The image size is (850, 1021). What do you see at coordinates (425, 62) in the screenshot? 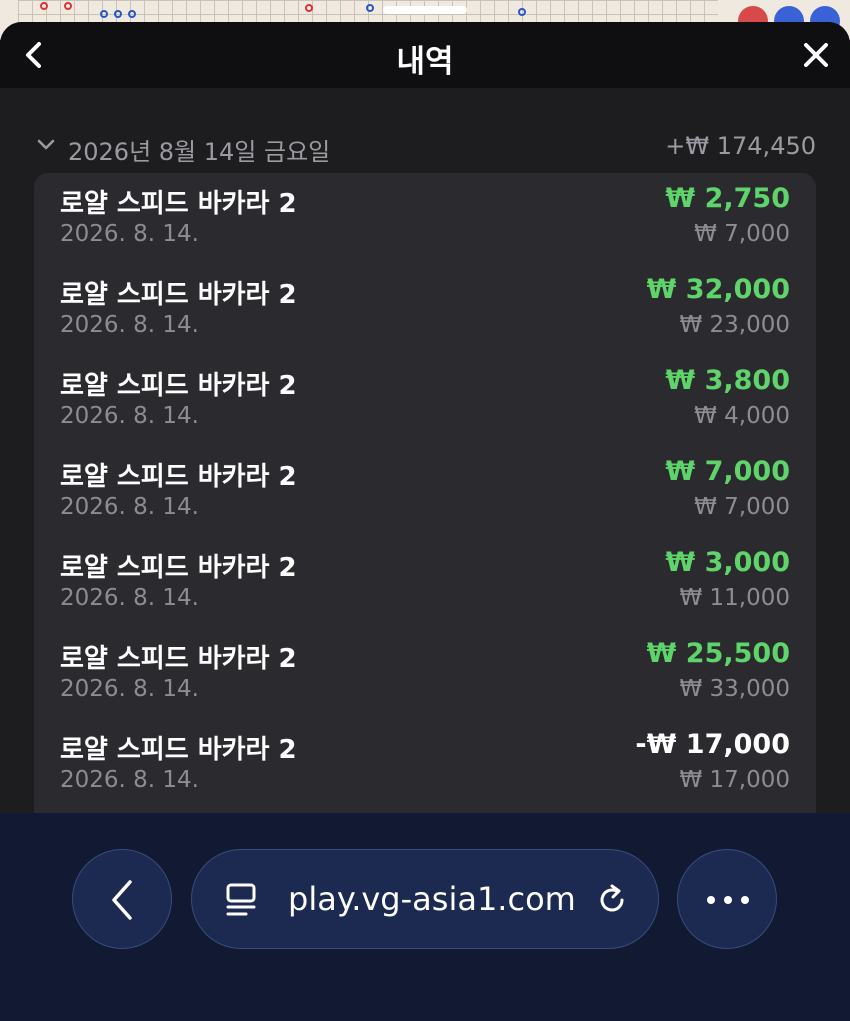
I see `page-title: 내역` at bounding box center [425, 62].